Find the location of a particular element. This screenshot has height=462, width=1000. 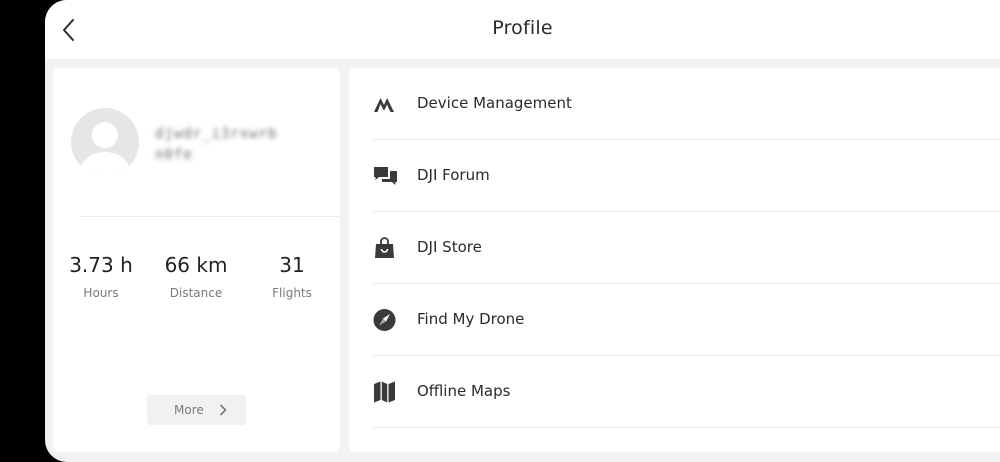

menu-item-dji-forum: DJI Forum is located at coordinates (686, 176).